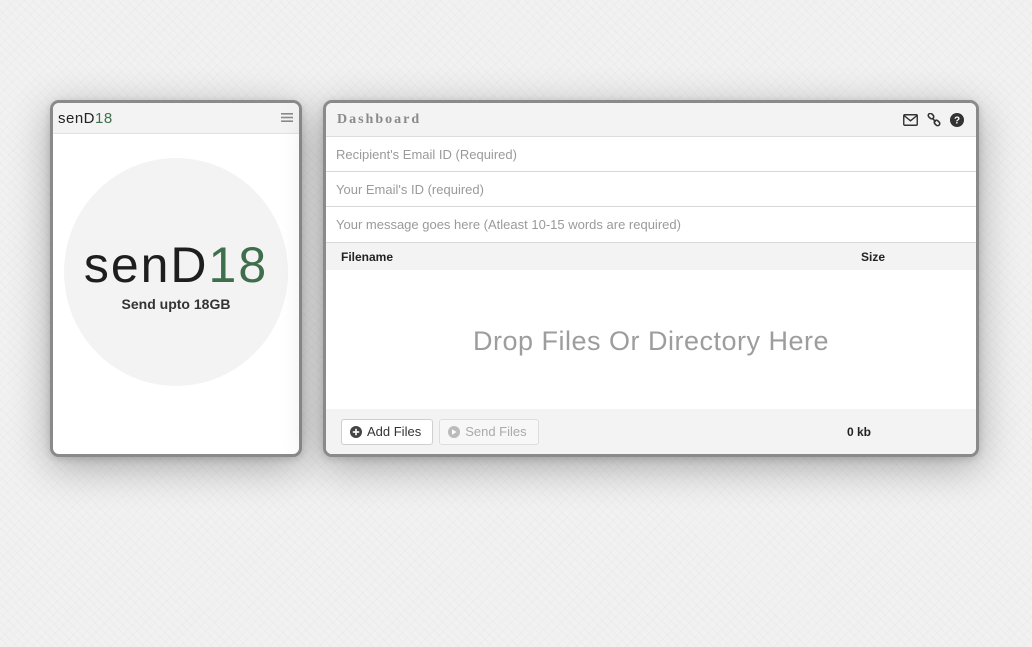 This screenshot has width=1032, height=647. Describe the element at coordinates (238, 265) in the screenshot. I see `big-logo-number: 18` at that location.